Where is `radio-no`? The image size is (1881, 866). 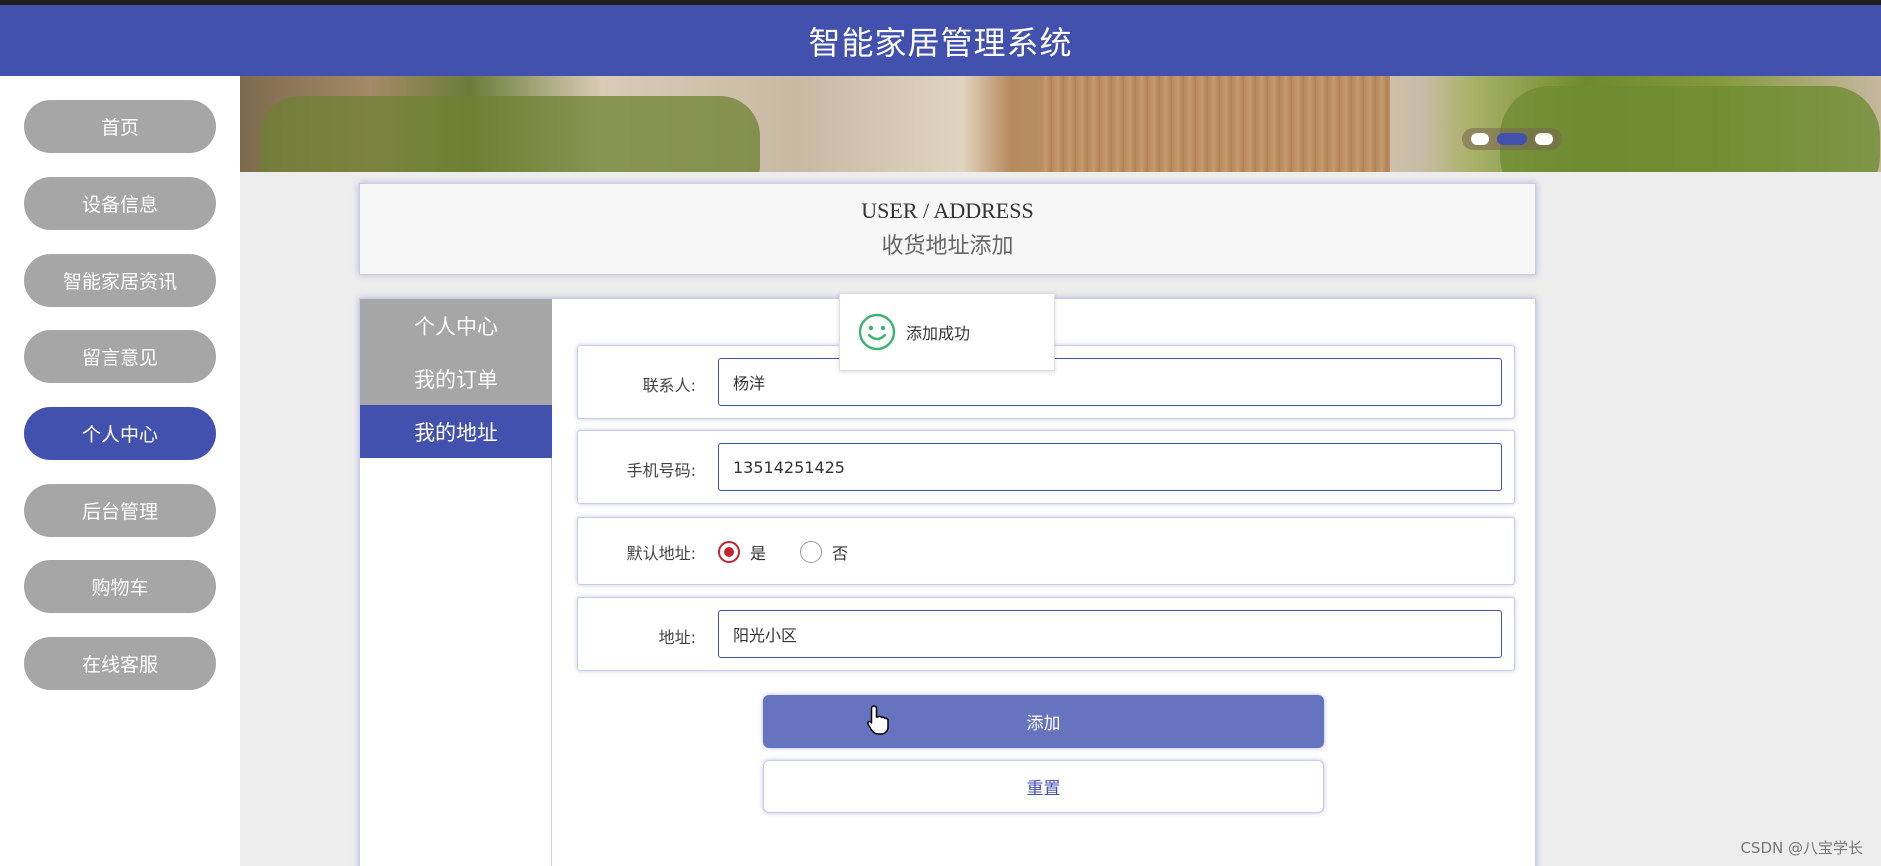
radio-no is located at coordinates (811, 552).